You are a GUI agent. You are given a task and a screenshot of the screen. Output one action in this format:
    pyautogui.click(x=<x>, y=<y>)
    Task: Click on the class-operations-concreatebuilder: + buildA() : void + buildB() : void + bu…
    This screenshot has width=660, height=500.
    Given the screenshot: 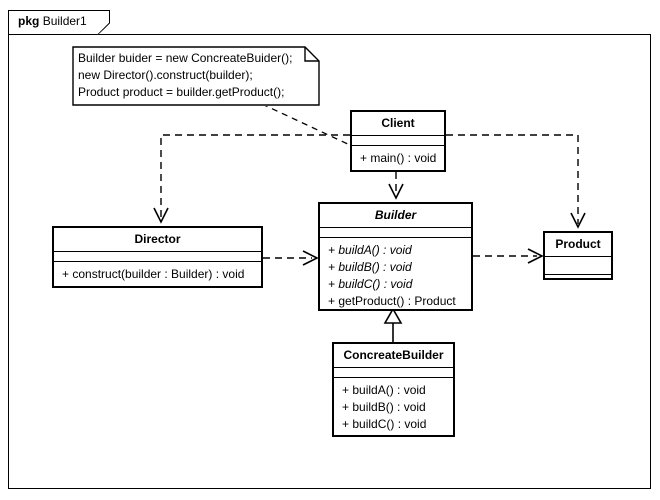 What is the action you would take?
    pyautogui.click(x=393, y=408)
    